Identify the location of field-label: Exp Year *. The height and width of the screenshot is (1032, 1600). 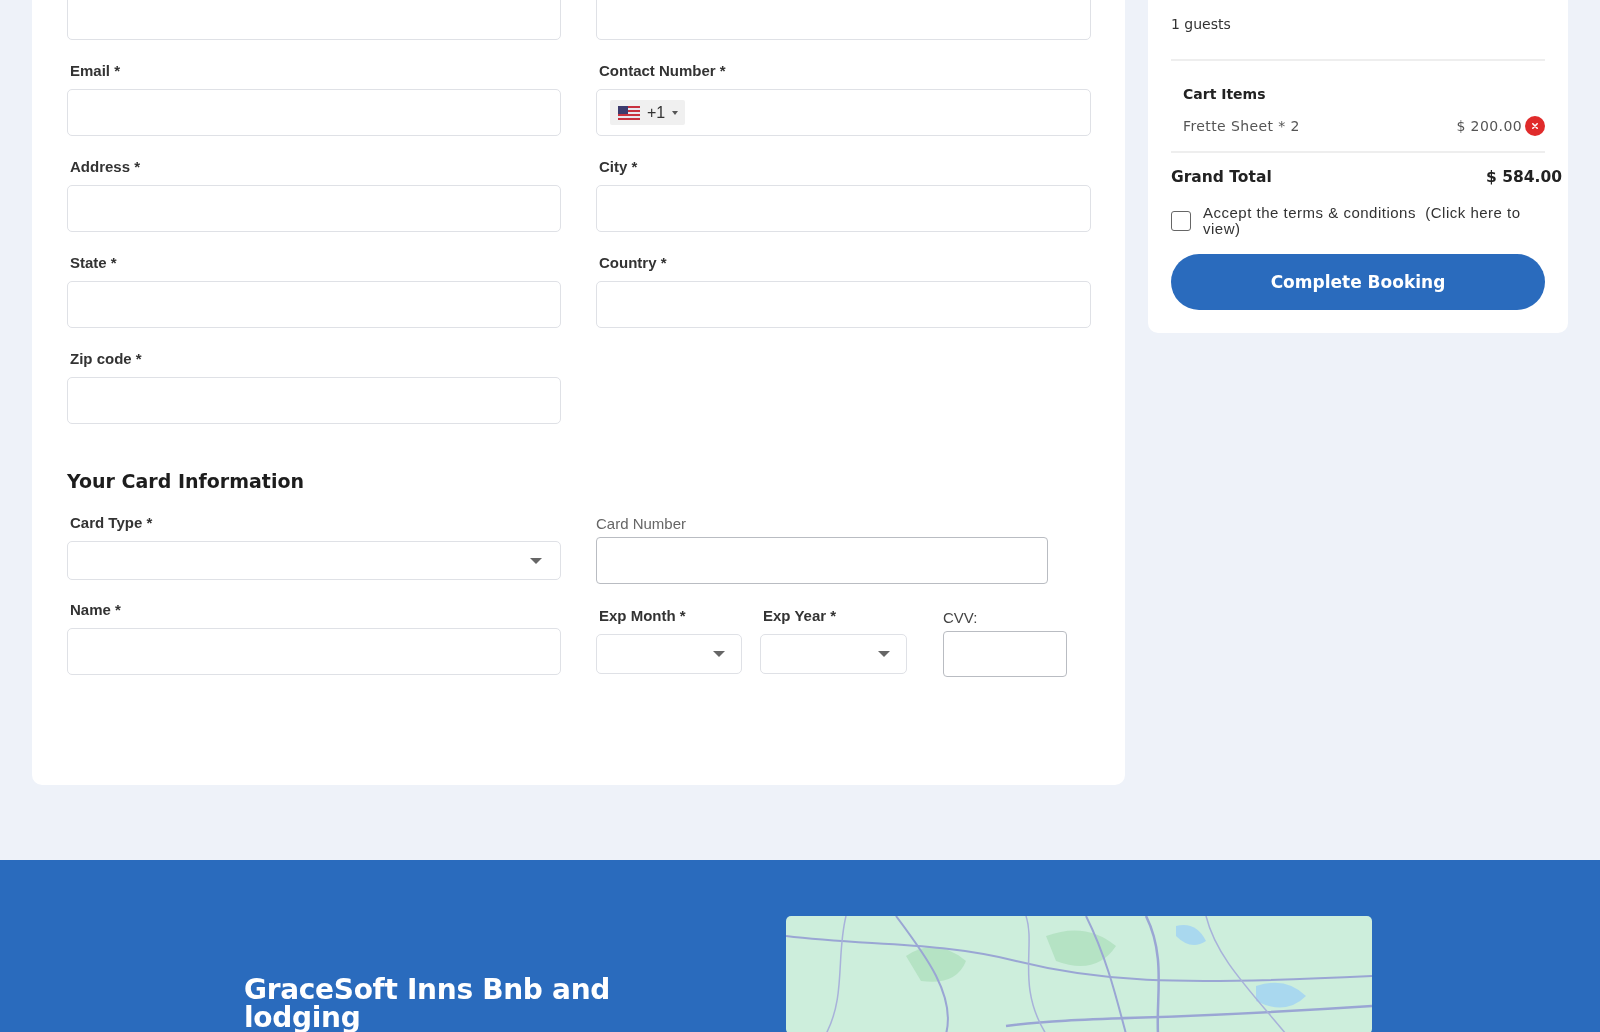
(800, 616).